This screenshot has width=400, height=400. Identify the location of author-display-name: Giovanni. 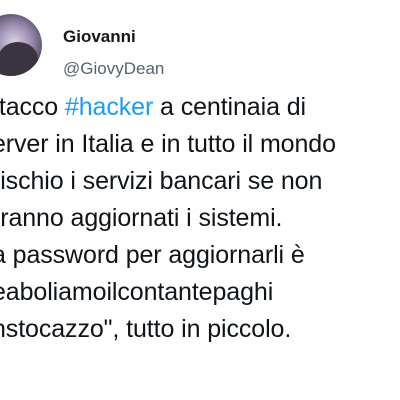
(99, 37).